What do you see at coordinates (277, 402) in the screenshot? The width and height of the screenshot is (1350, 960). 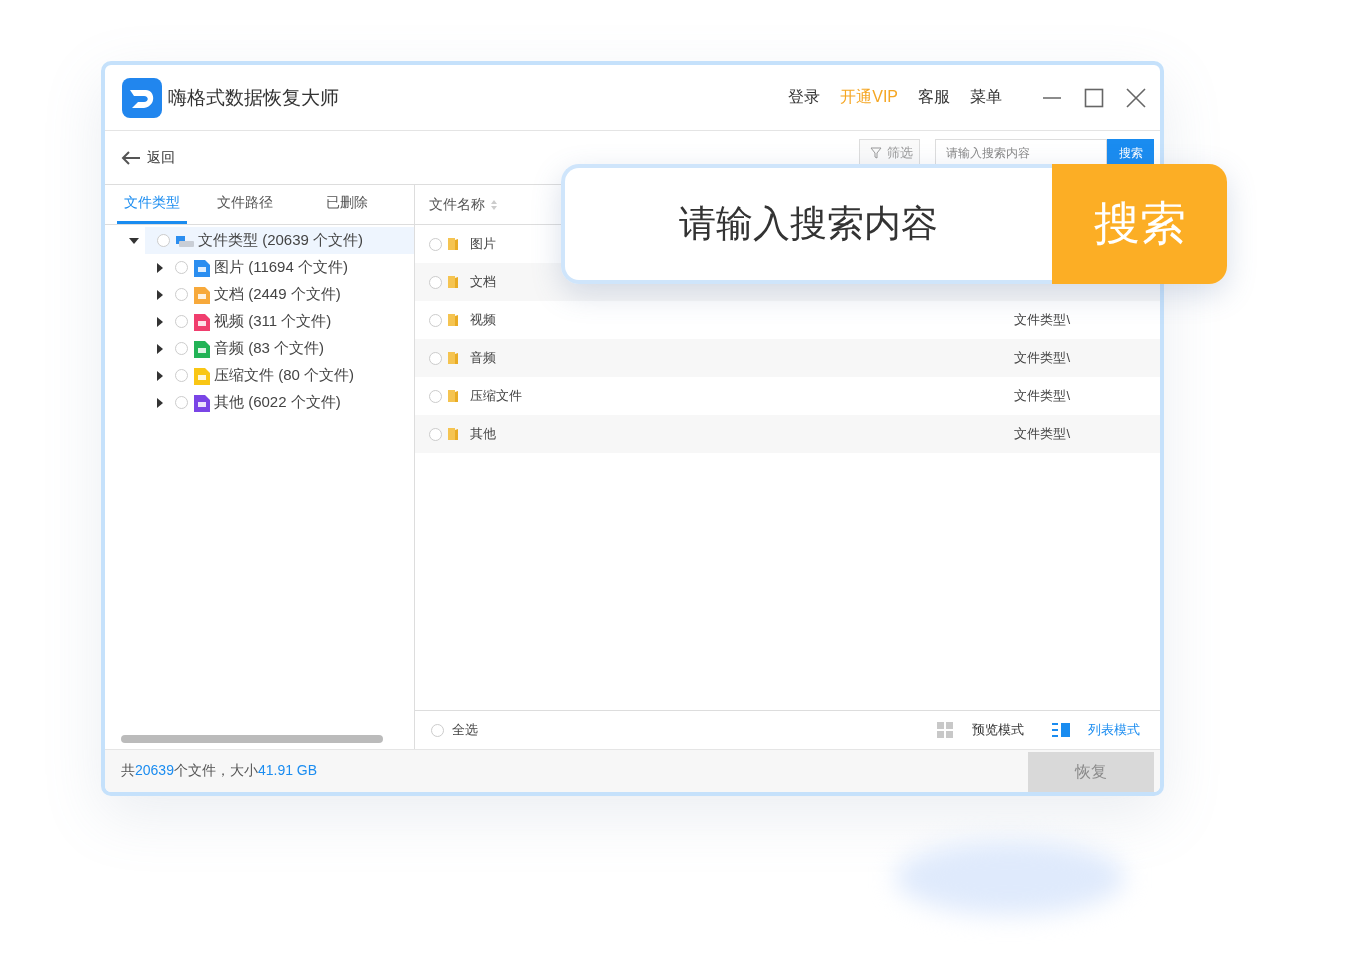 I see `tree-item-label: 其他 (6022 个文件)` at bounding box center [277, 402].